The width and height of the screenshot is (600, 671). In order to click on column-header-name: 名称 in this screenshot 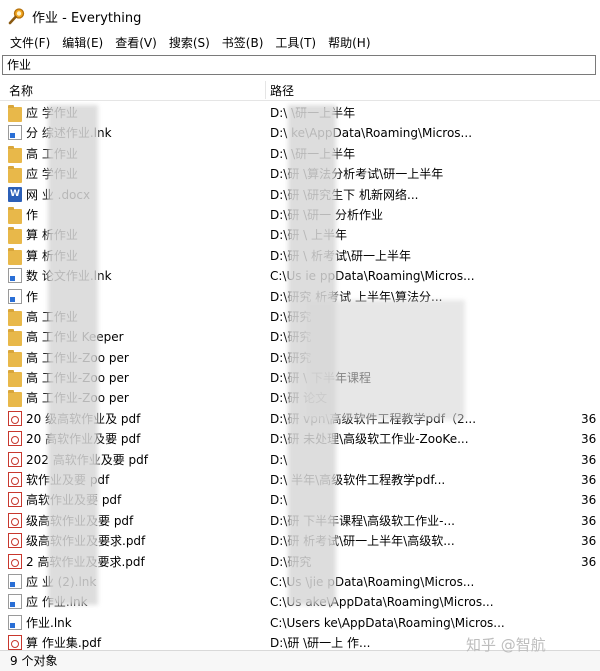, I will do `click(21, 90)`.